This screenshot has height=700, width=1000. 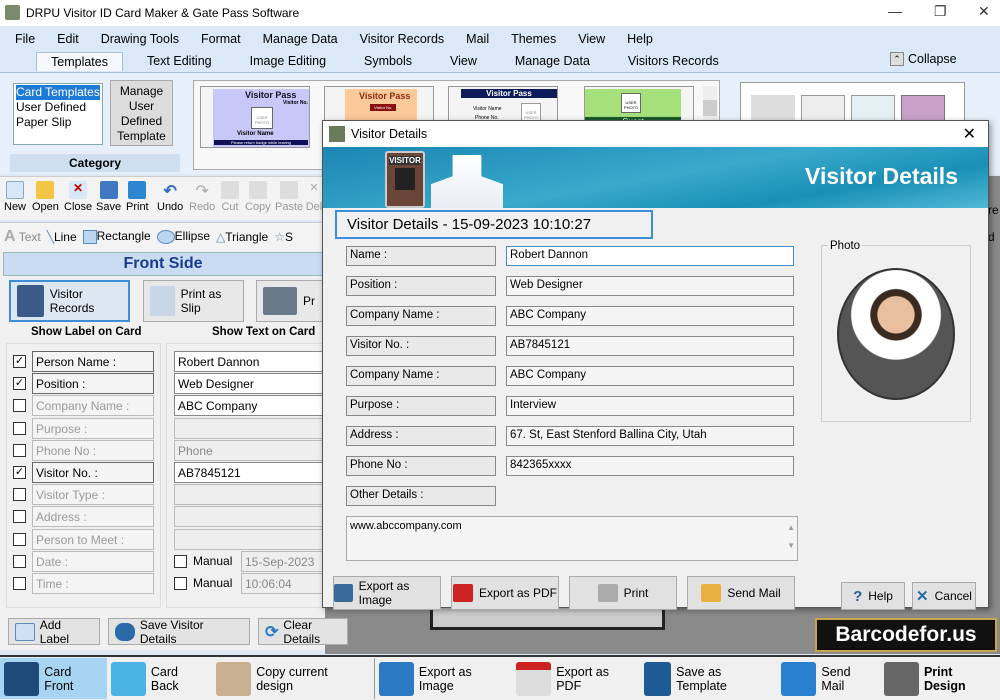 I want to click on tab-text-editing: Text Editing, so click(x=179, y=61).